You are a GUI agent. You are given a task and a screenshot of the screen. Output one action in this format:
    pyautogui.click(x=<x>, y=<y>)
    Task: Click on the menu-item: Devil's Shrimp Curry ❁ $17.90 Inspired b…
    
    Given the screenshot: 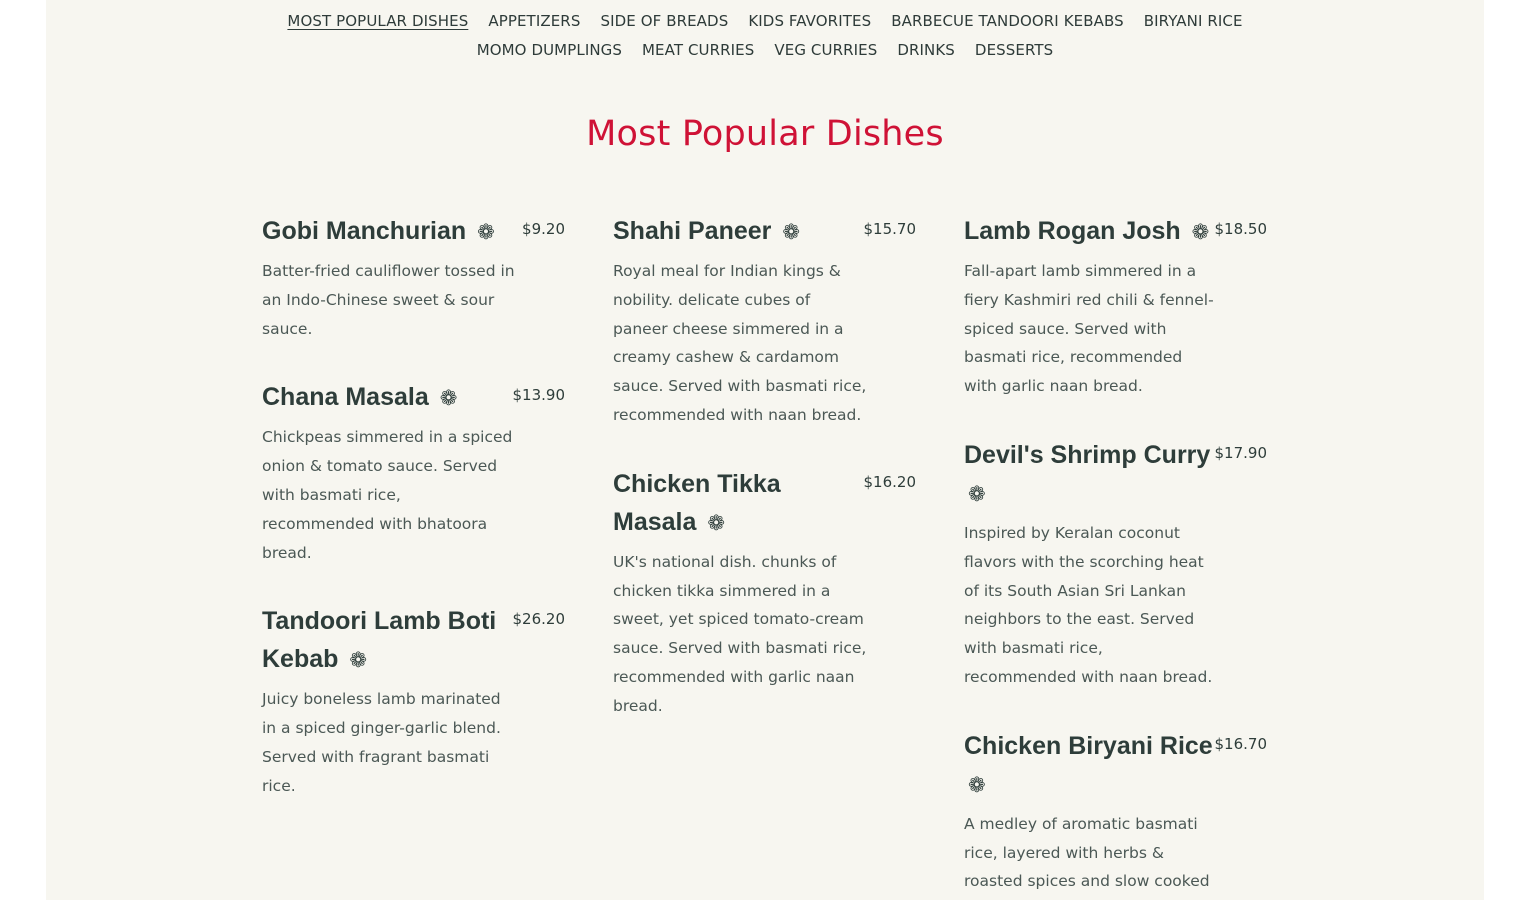 What is the action you would take?
    pyautogui.click(x=1115, y=564)
    